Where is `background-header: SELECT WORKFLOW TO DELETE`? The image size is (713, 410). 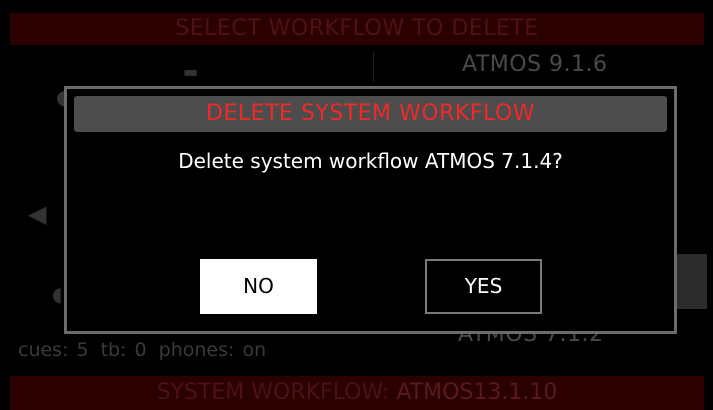
background-header: SELECT WORKFLOW TO DELETE is located at coordinates (357, 29).